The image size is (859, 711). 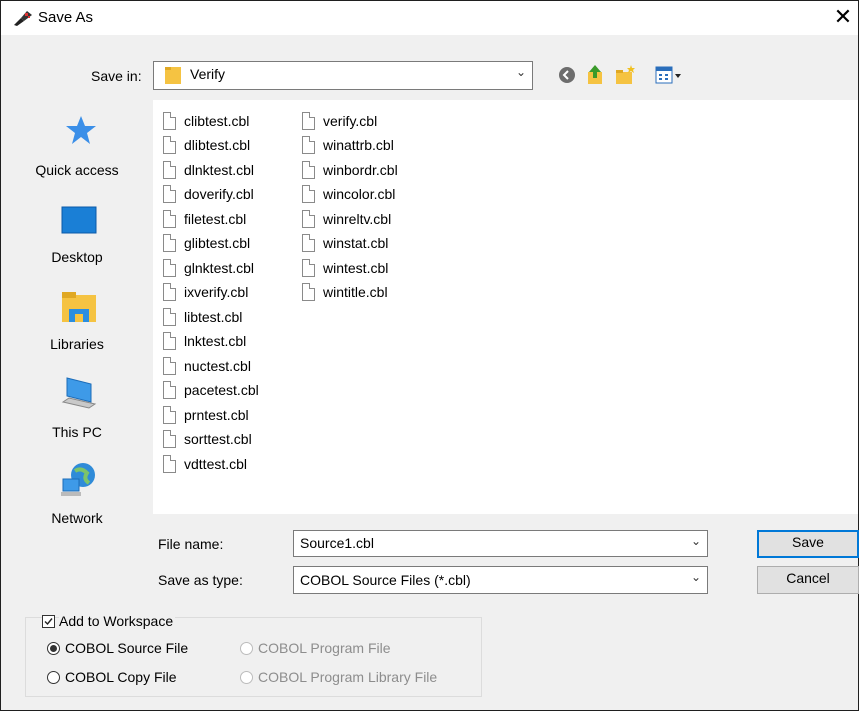 I want to click on place-label: This PC, so click(x=77, y=432).